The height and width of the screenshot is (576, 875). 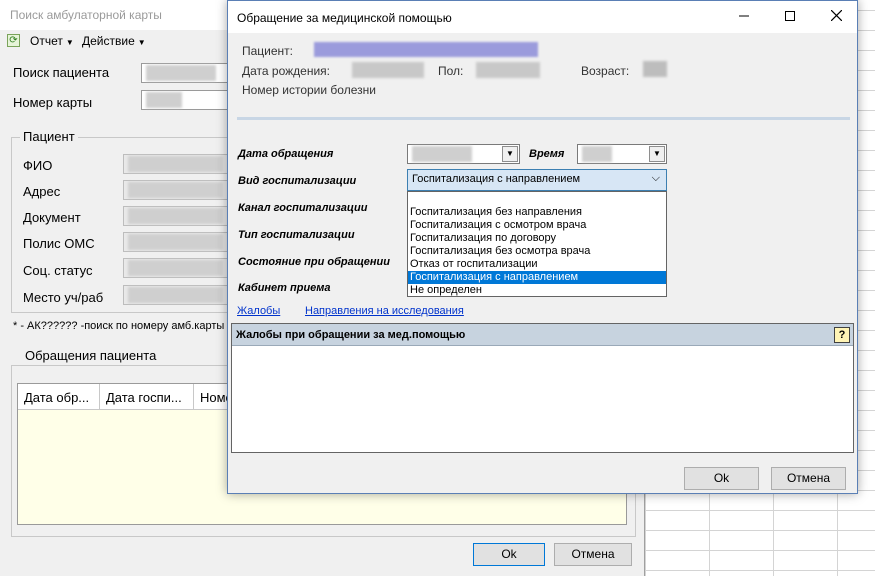 I want to click on fio-field, so click(x=178, y=164).